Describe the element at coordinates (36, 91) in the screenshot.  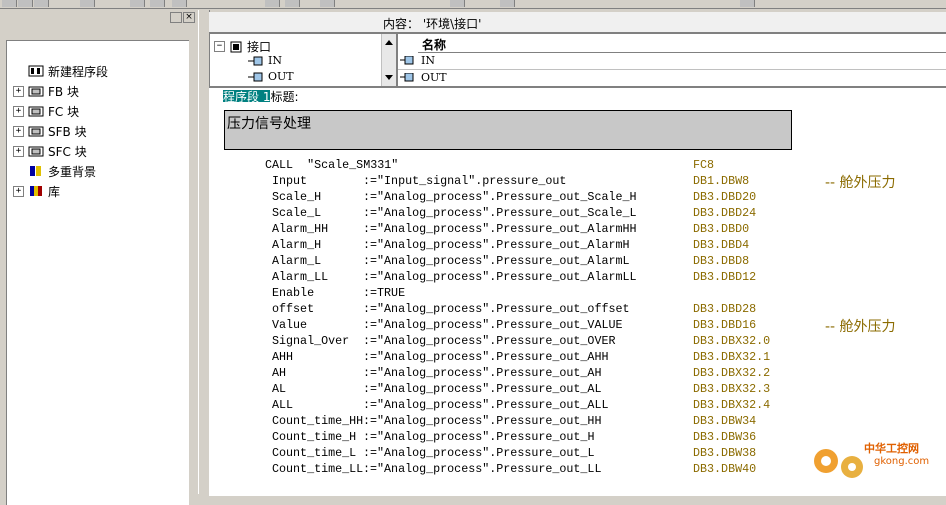
I see `fb-block-icon` at that location.